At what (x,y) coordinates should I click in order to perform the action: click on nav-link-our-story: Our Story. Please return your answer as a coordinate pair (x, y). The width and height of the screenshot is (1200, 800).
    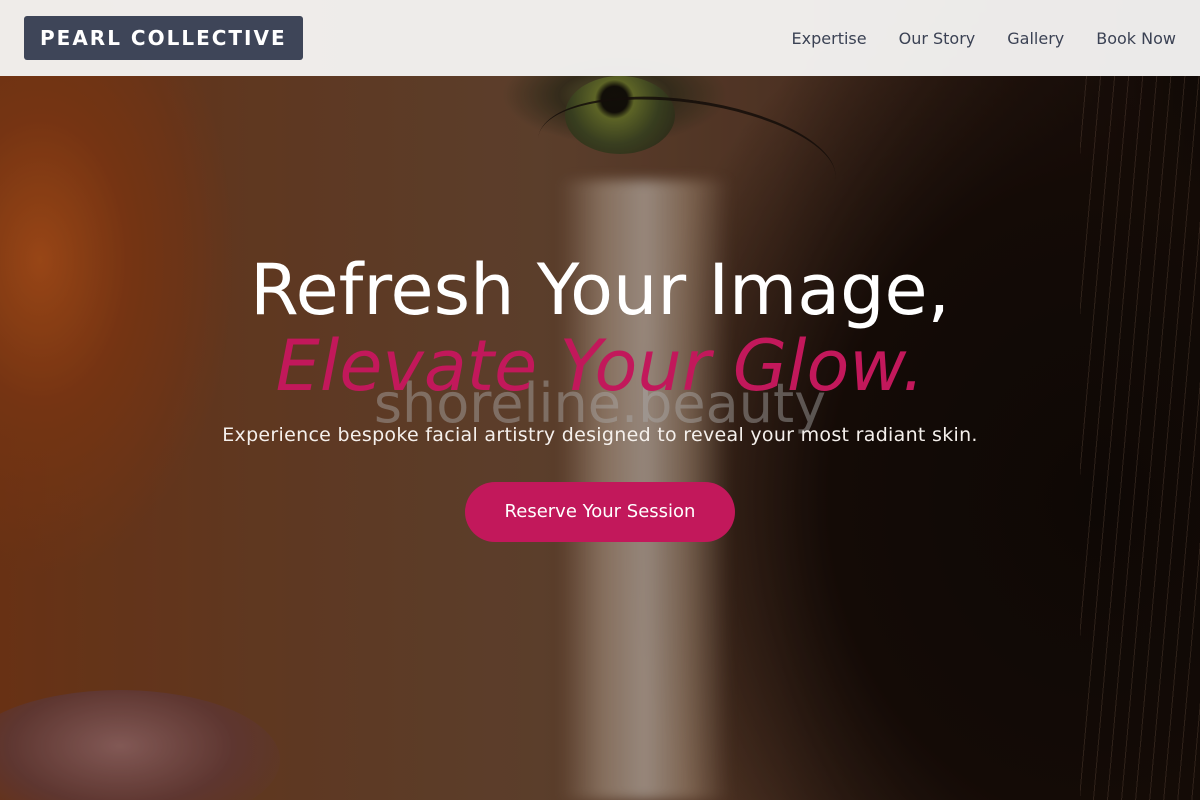
    Looking at the image, I should click on (937, 38).